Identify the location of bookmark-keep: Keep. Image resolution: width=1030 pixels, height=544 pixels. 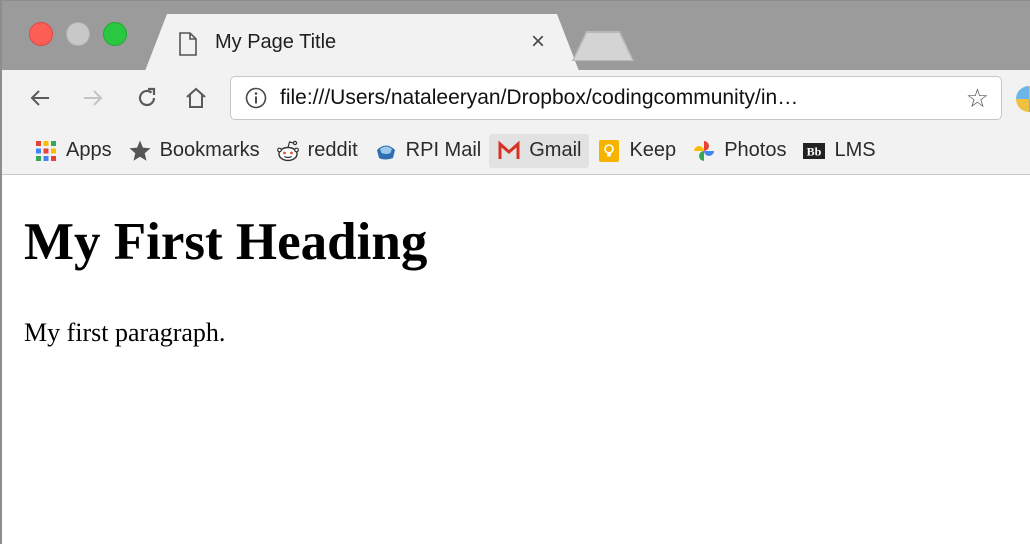
(636, 151).